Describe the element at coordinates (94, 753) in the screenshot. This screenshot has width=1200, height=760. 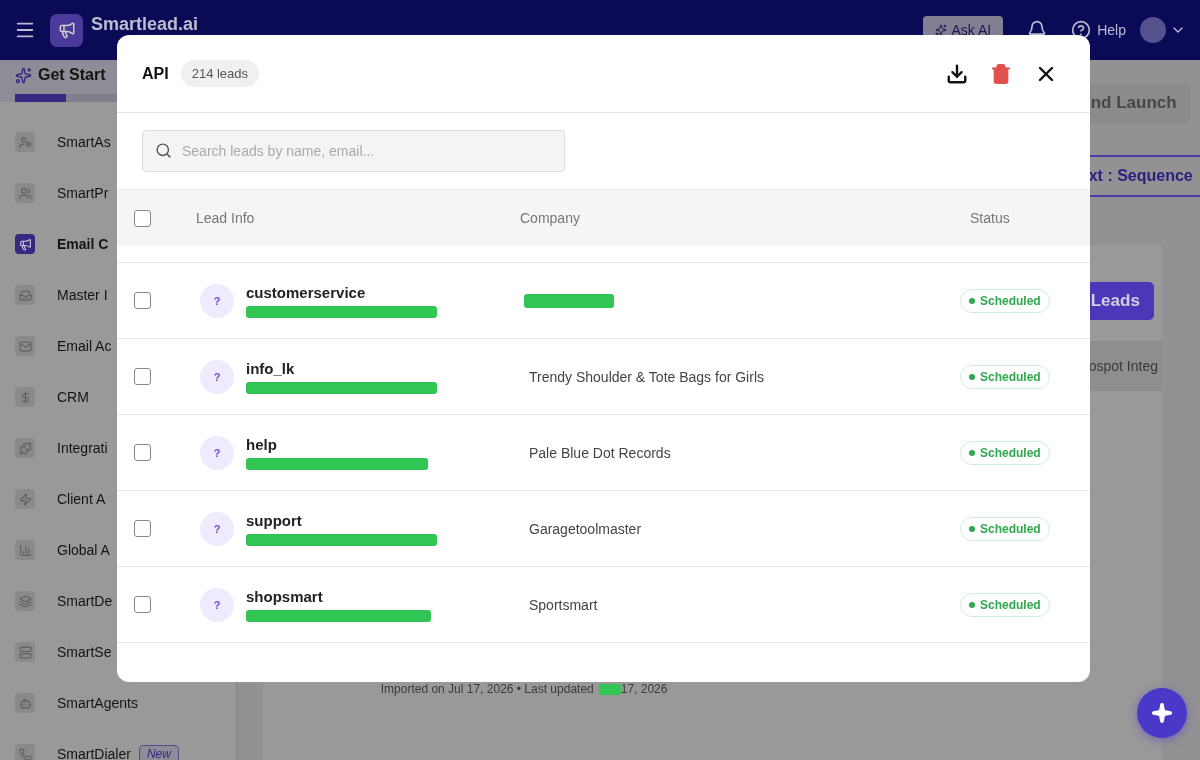
I see `sidebar-item: SmartDialer` at that location.